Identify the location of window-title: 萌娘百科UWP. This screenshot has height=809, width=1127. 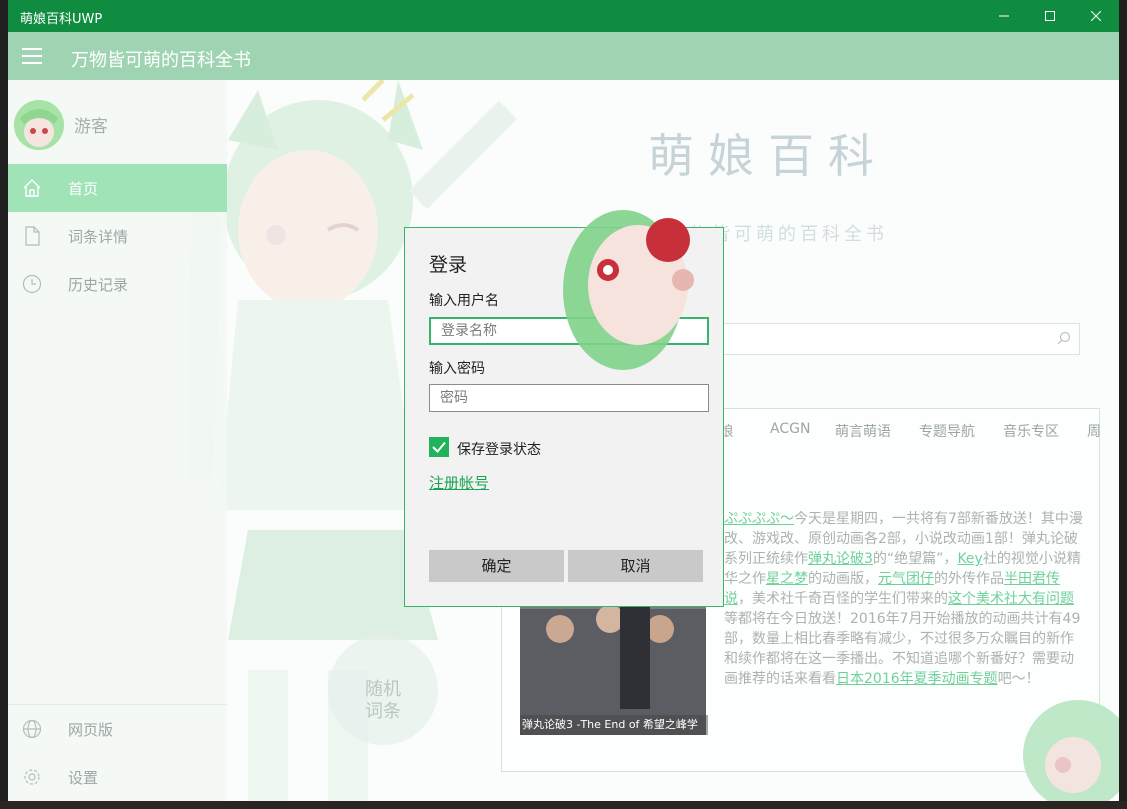
(61, 19).